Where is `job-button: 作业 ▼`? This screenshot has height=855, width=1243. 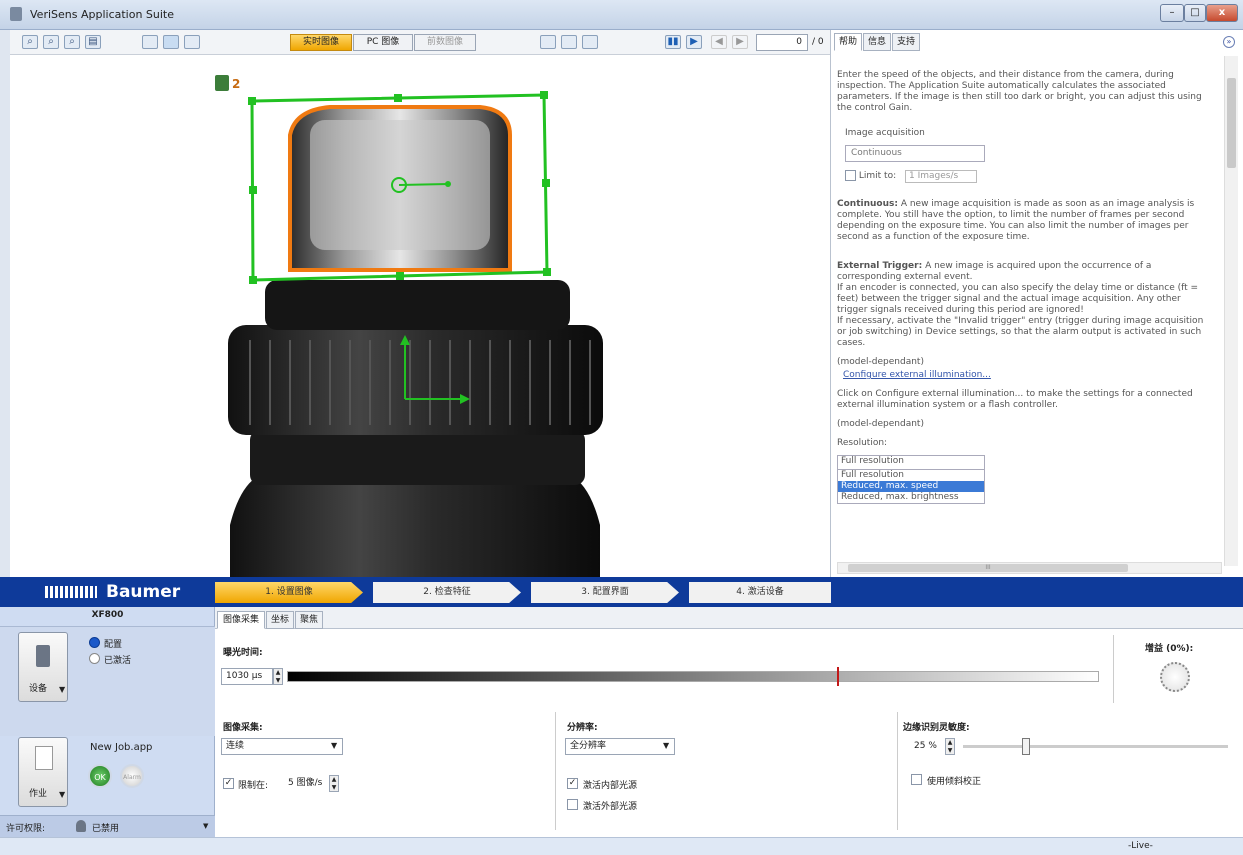 job-button: 作业 ▼ is located at coordinates (43, 772).